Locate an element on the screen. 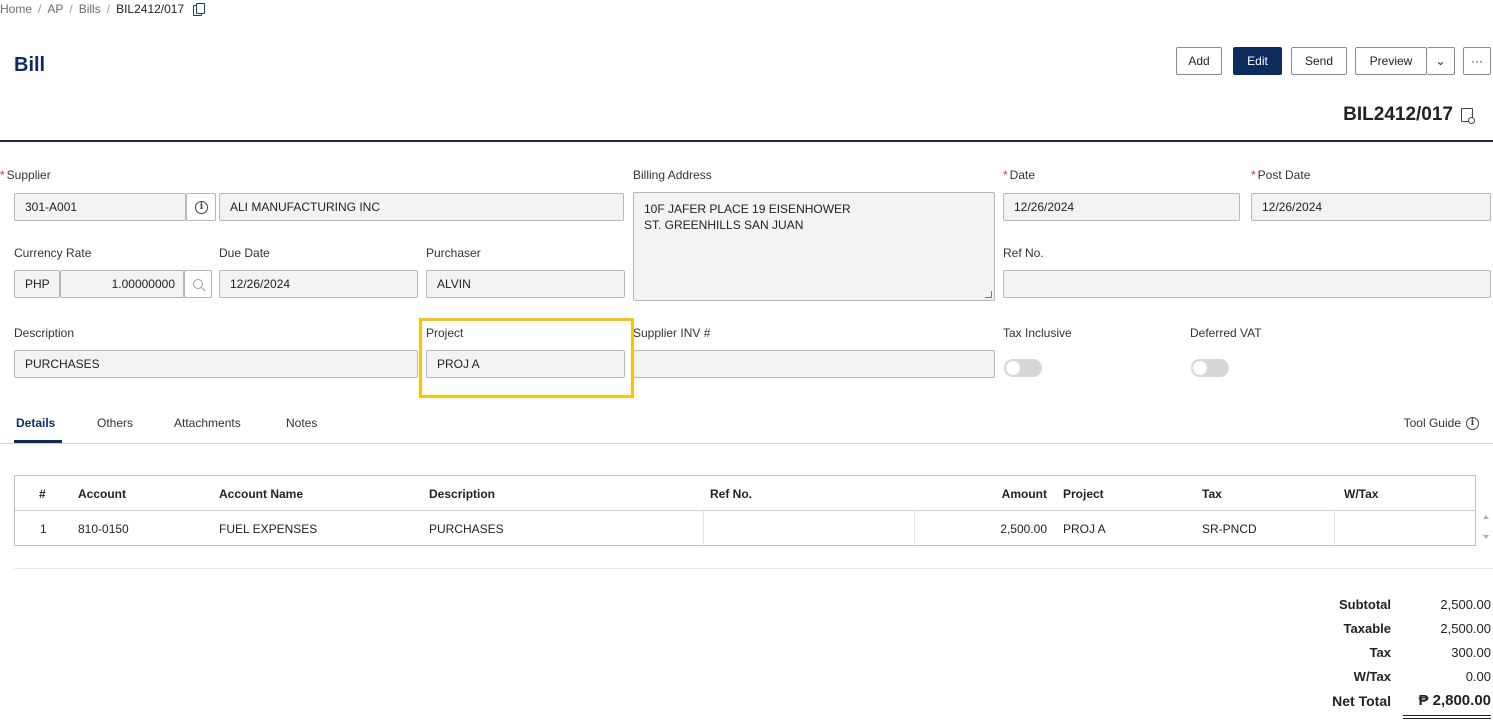 The width and height of the screenshot is (1493, 724). breadcrumb-home: Home is located at coordinates (16, 9).